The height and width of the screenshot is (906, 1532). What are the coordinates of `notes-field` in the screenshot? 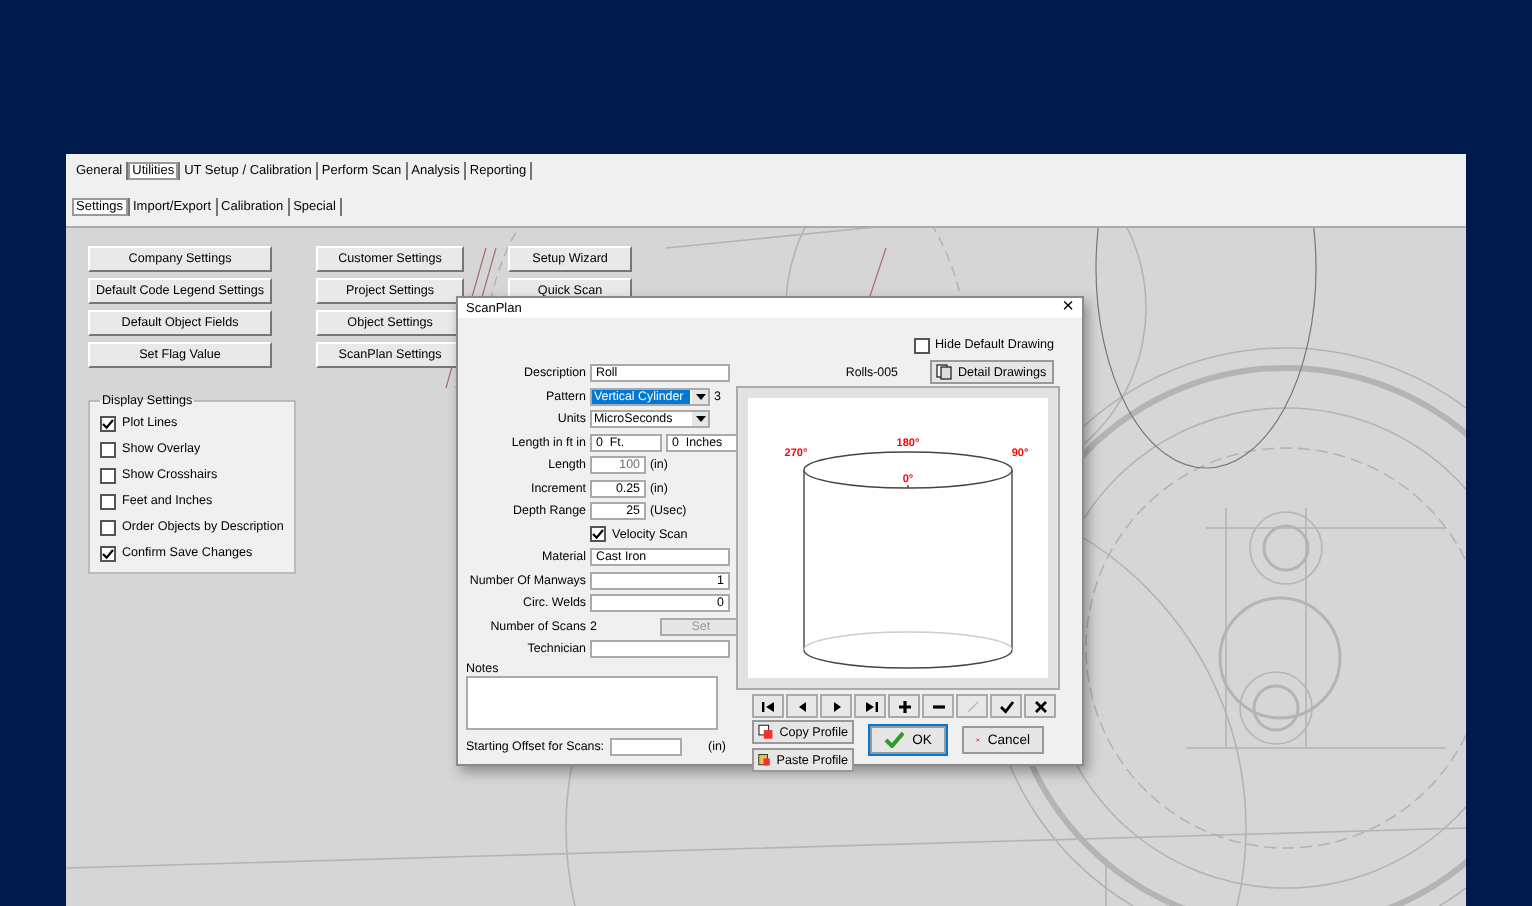 It's located at (592, 702).